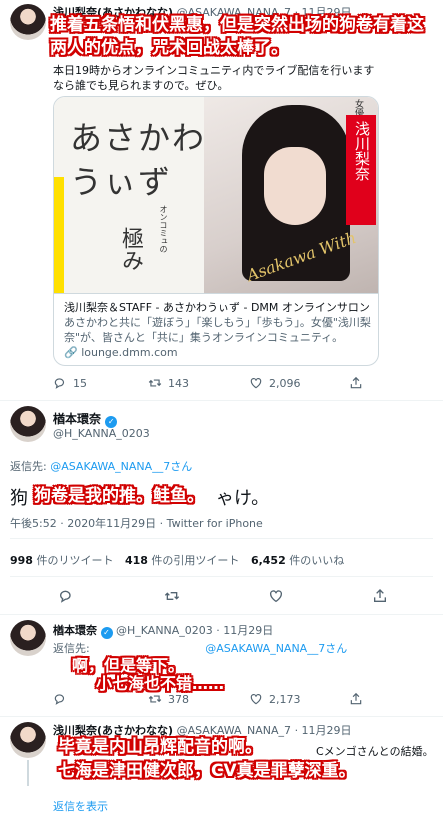 The height and width of the screenshot is (819, 443). Describe the element at coordinates (276, 648) in the screenshot. I see `reply1-reply-handle: @ASAKAWA_NANA__7さん` at that location.